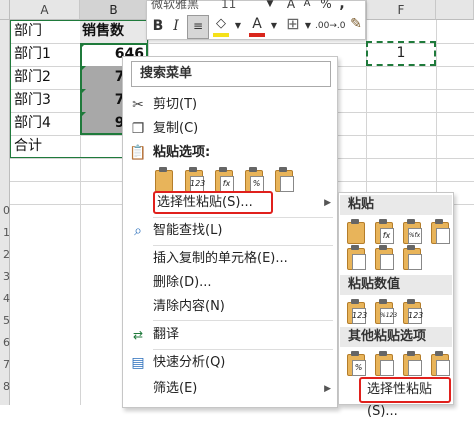  Describe the element at coordinates (238, 26) in the screenshot. I see `fill-color-dropdown-icon: ▼` at that location.